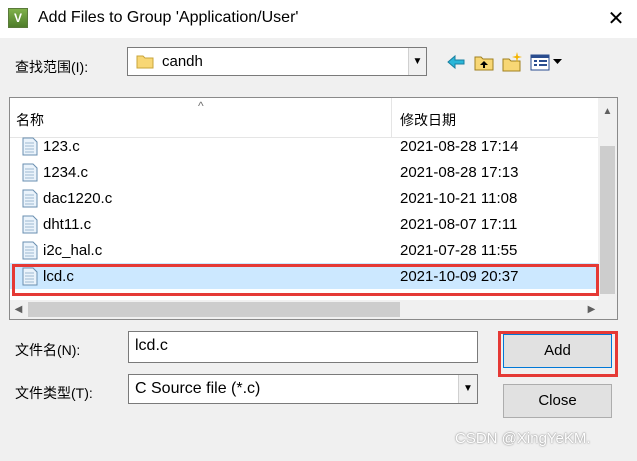  I want to click on vertical-scrollbar: ▲, so click(607, 199).